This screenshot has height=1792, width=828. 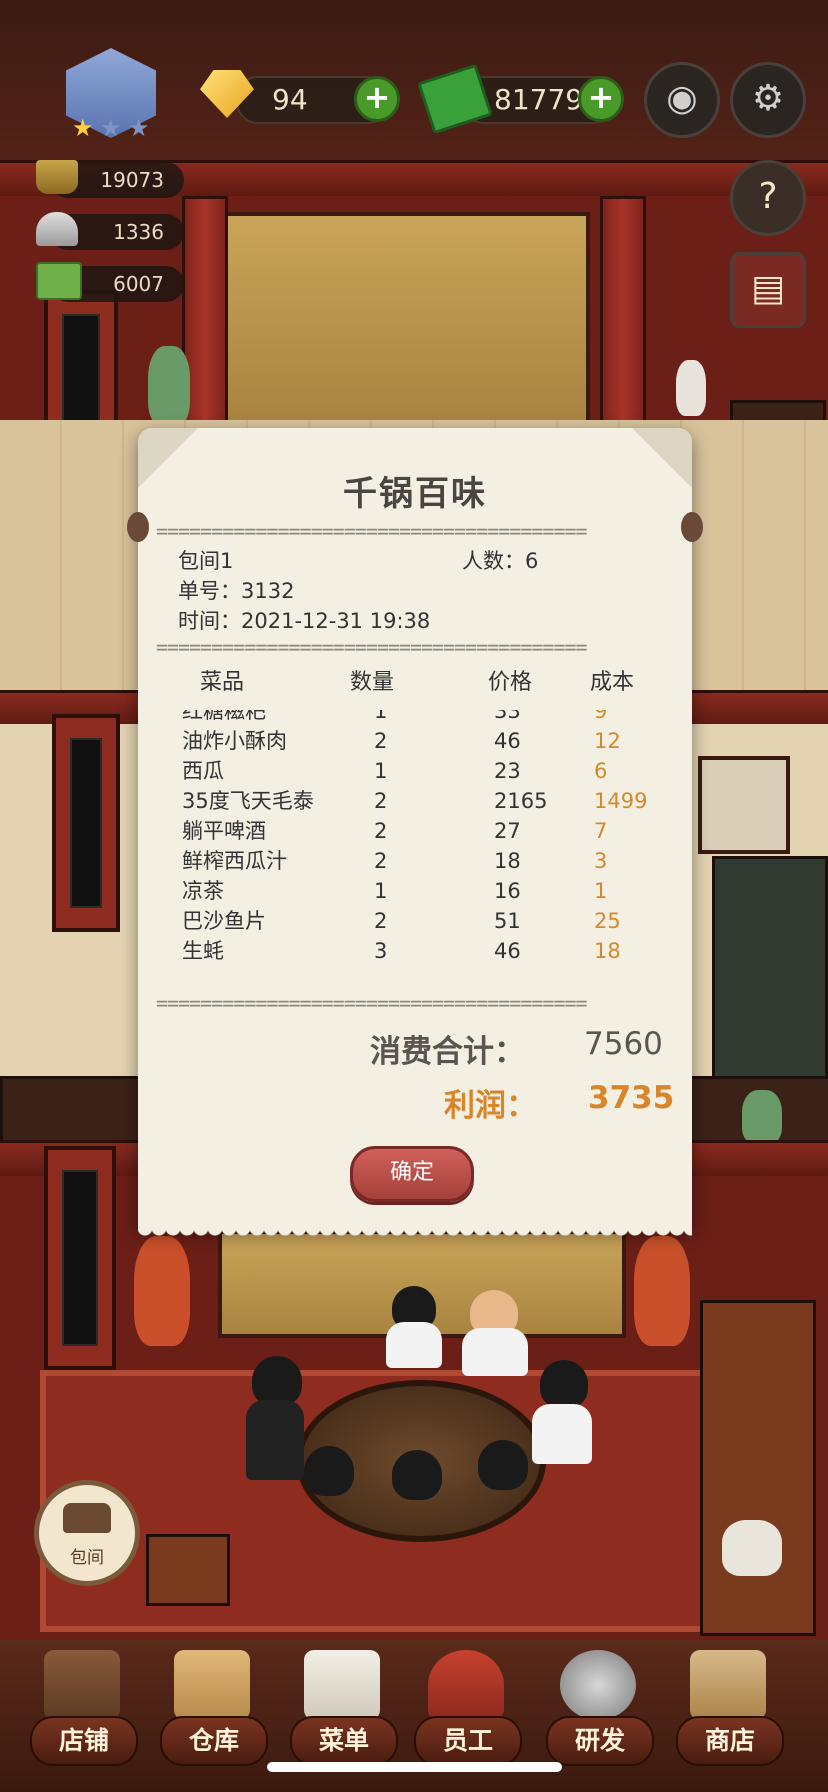 What do you see at coordinates (342, 1685) in the screenshot?
I see `menu-clipboard-icon` at bounding box center [342, 1685].